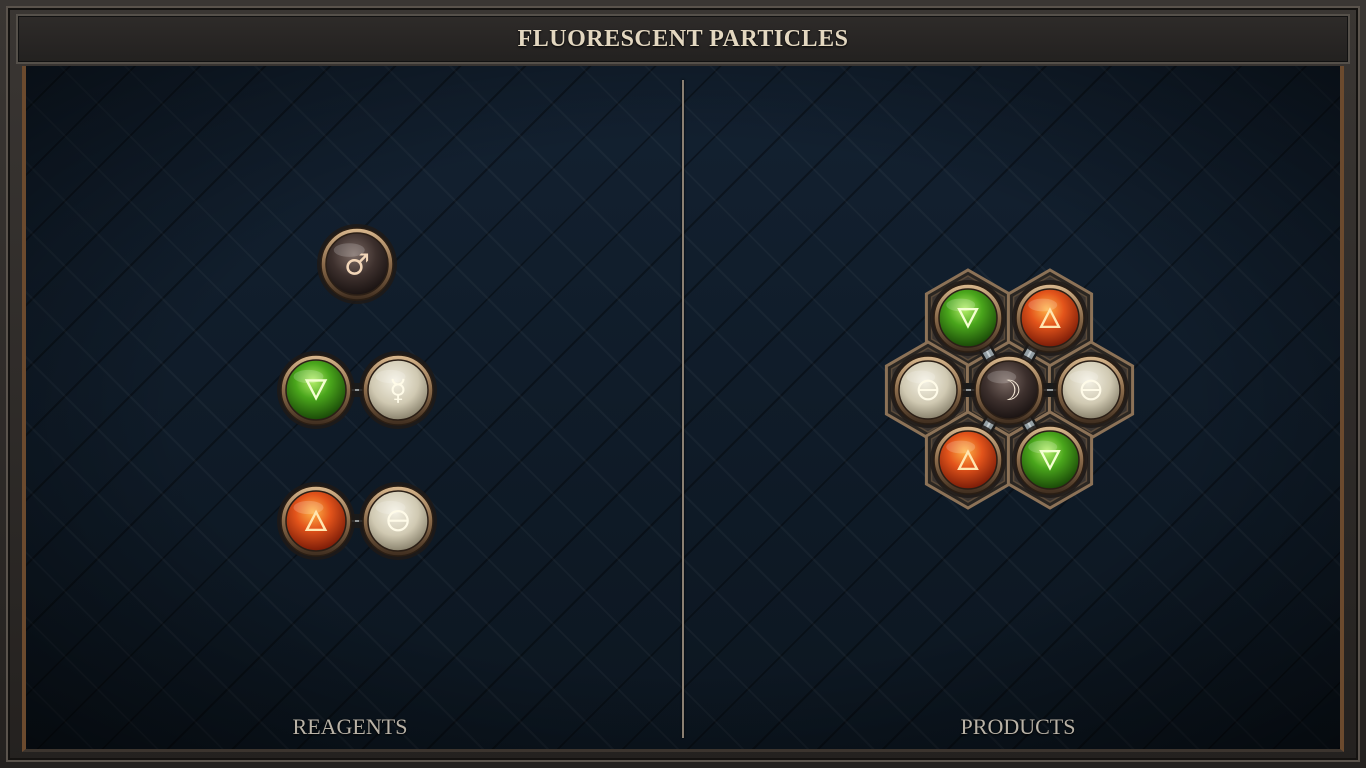  I want to click on product-silver-atom: ☽, so click(1009, 390).